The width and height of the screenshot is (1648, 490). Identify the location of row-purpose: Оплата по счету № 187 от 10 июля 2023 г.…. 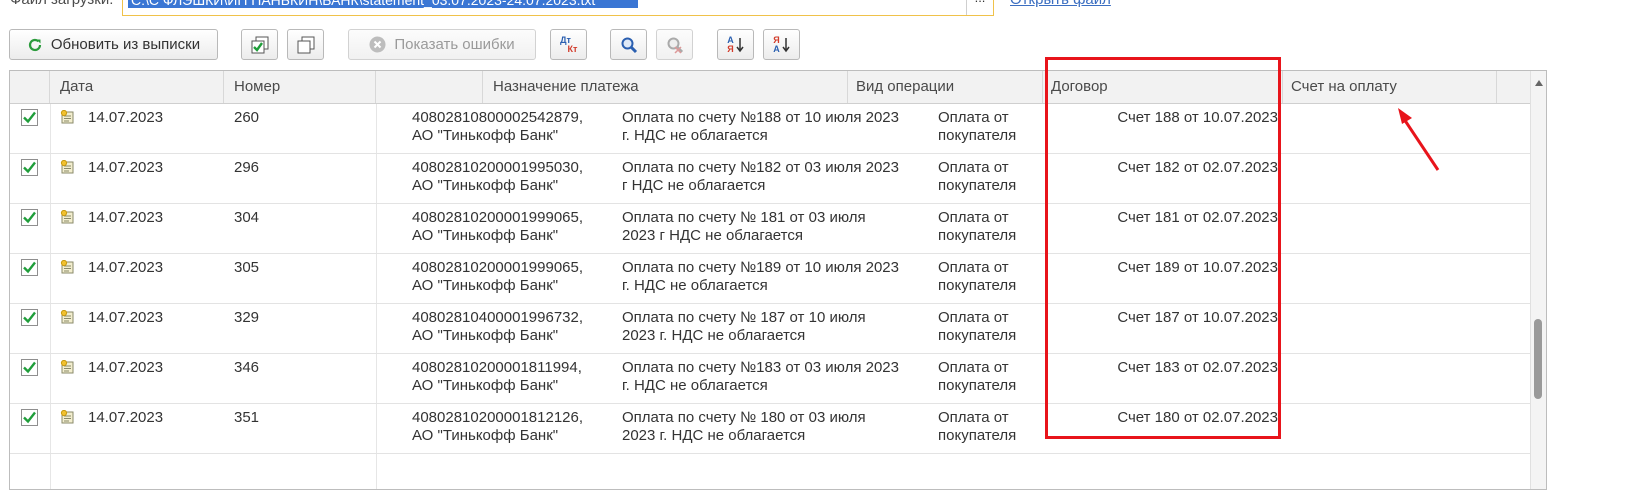
(744, 327).